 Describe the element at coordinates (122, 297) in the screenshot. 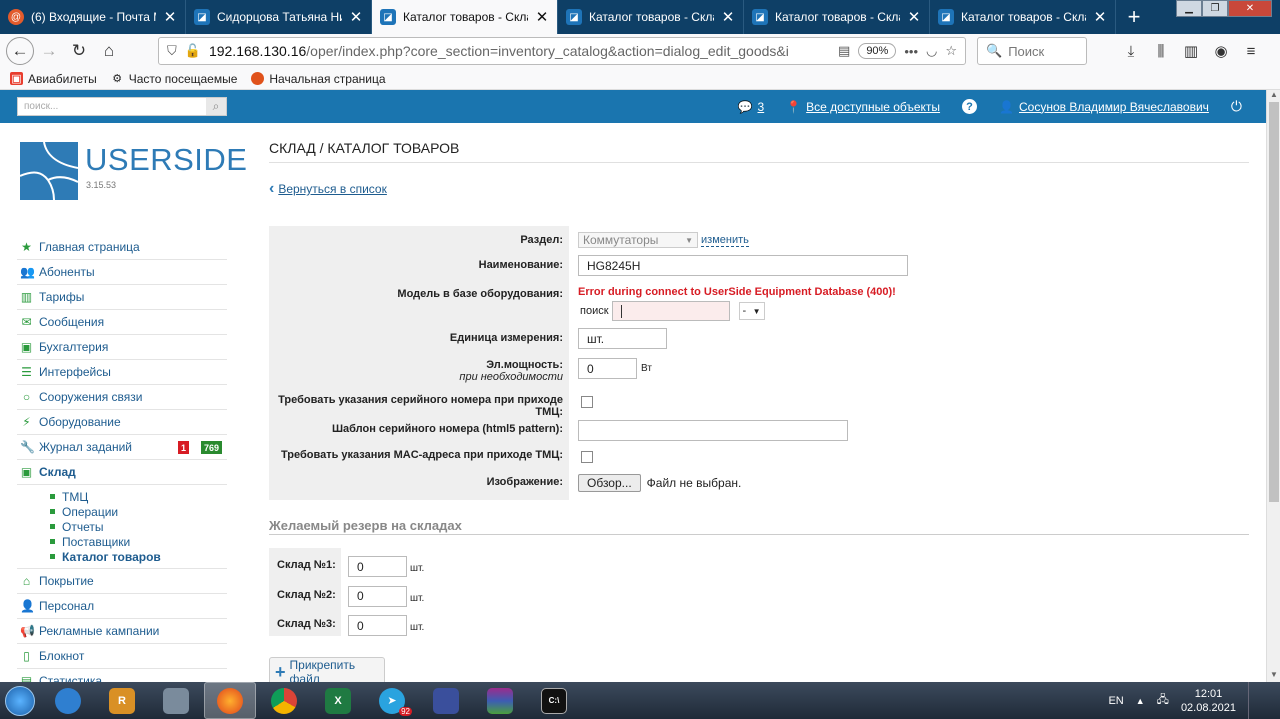

I see `sidebar-item-sidebar-items-2: ▥ Тарифы` at that location.